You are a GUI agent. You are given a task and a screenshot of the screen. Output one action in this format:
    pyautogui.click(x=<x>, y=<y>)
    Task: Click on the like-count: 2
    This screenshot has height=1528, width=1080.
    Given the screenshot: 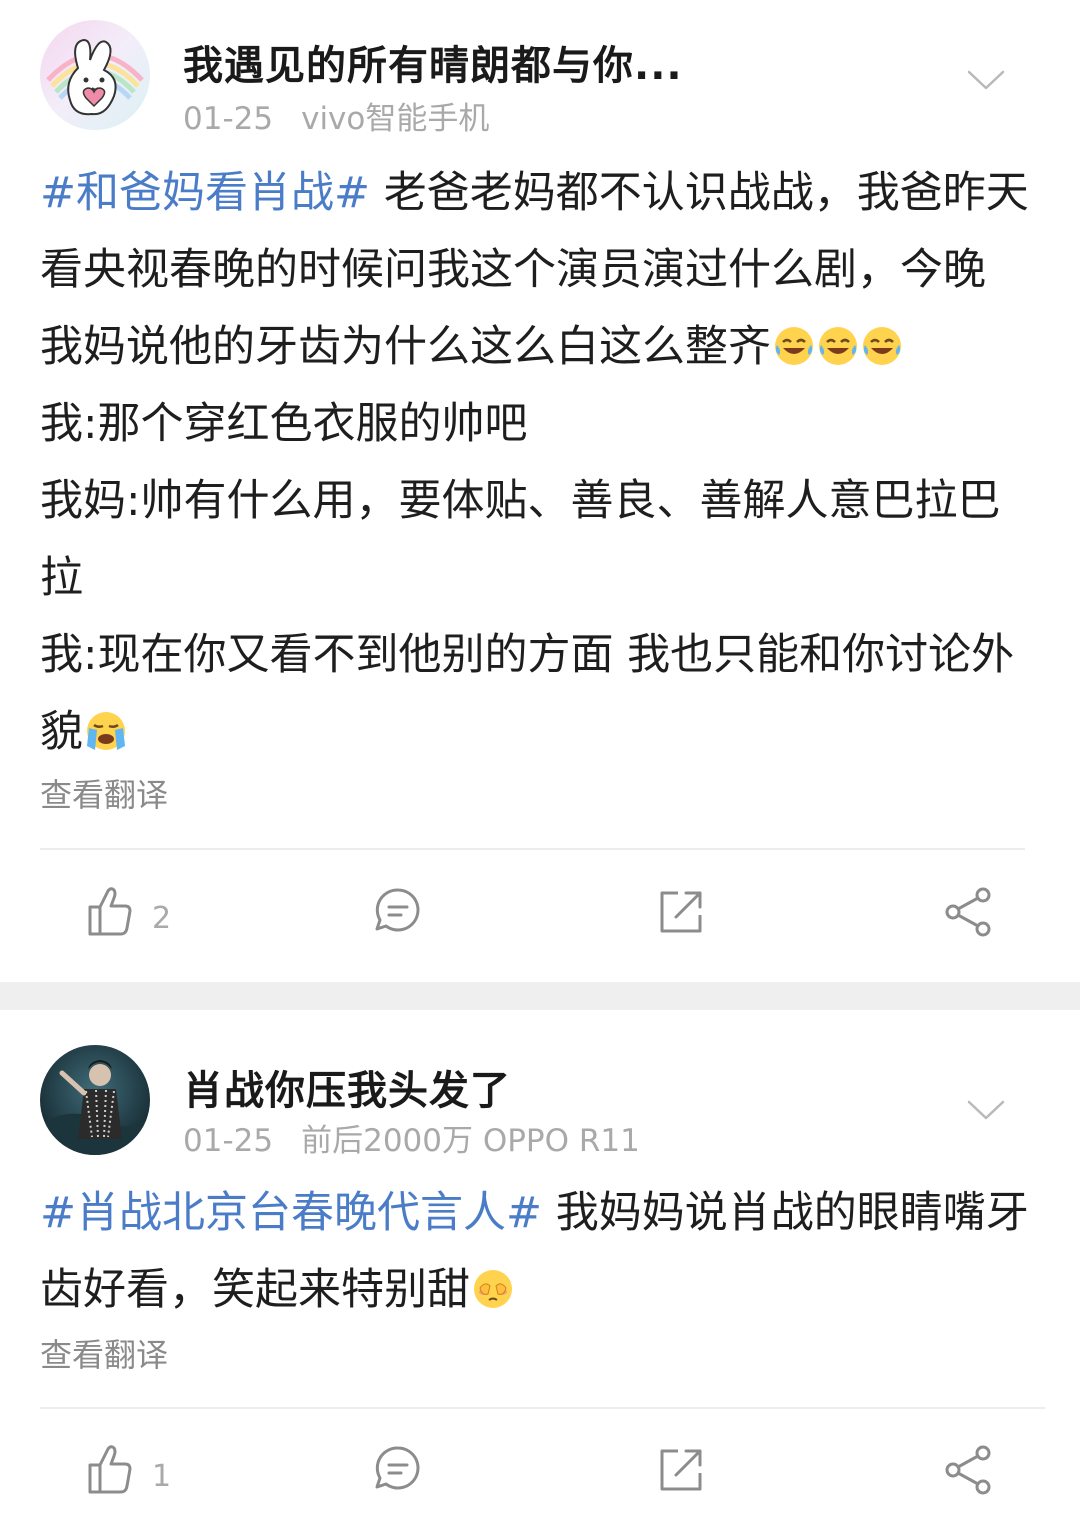 What is the action you would take?
    pyautogui.click(x=162, y=918)
    